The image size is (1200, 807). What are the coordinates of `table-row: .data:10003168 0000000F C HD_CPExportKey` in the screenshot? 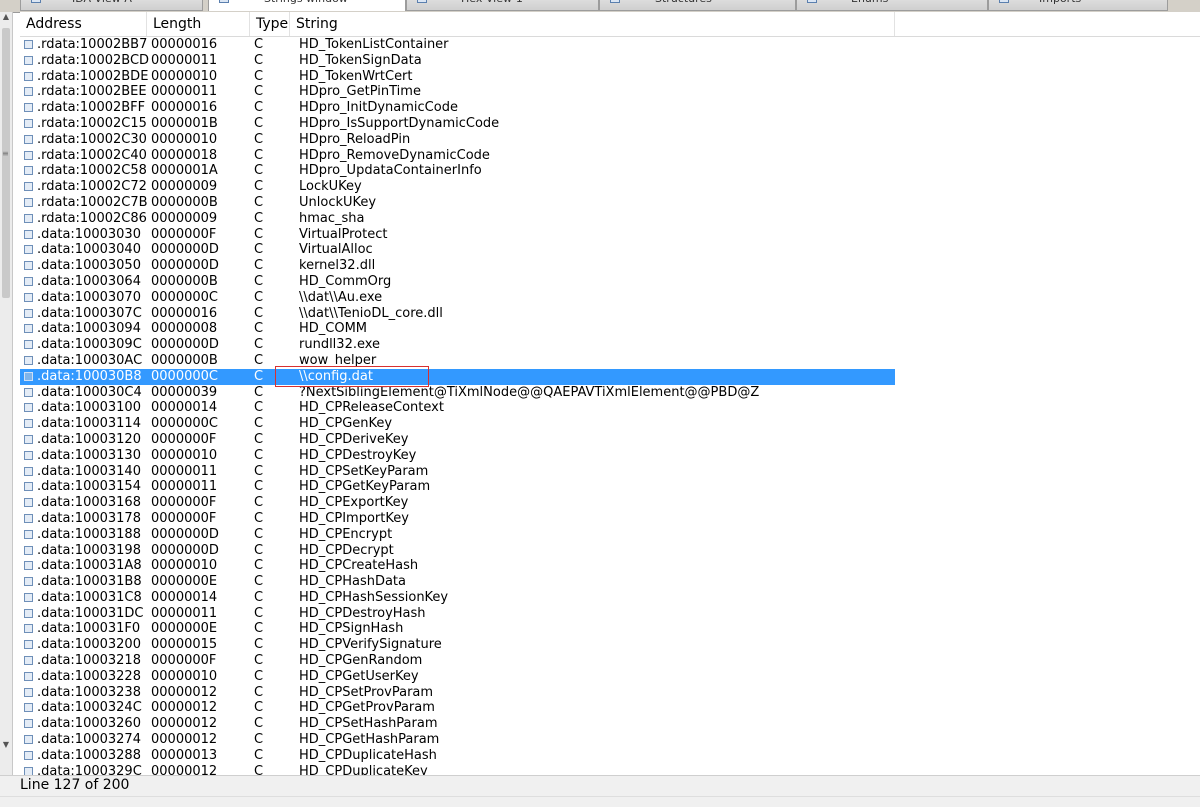 It's located at (457, 503).